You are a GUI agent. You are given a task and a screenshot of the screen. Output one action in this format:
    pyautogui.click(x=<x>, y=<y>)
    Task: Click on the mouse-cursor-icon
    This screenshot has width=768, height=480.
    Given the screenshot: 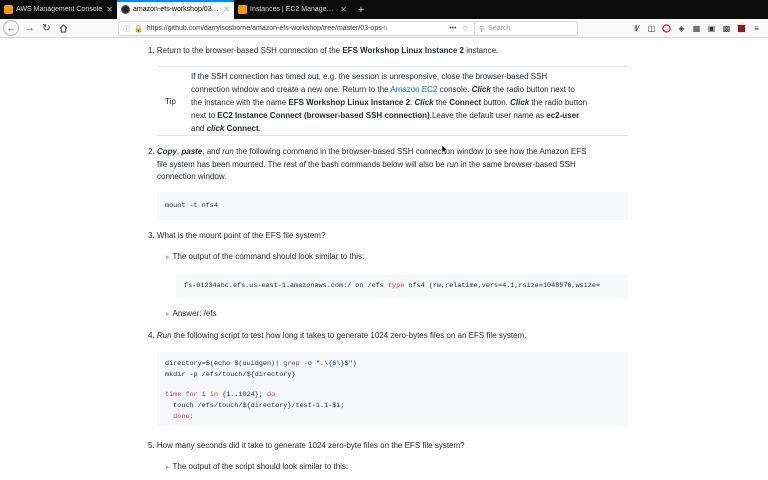 What is the action you would take?
    pyautogui.click(x=445, y=150)
    